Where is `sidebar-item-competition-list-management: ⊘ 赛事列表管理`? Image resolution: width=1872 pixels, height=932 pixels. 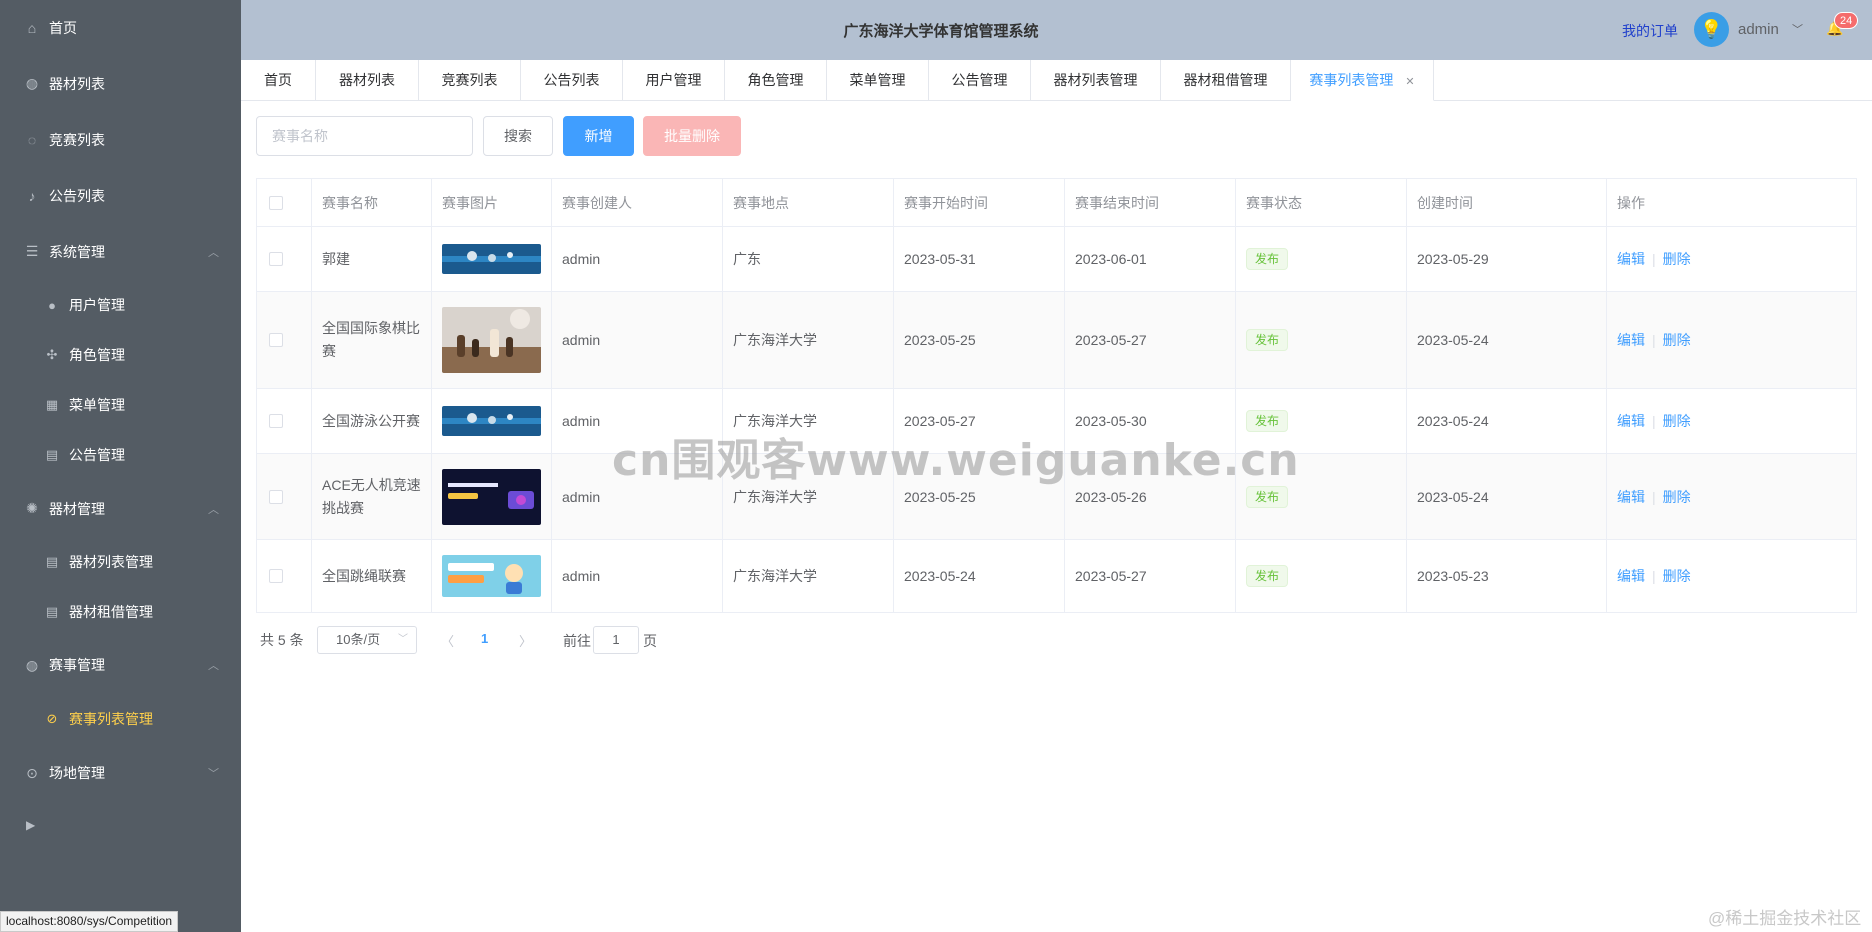
sidebar-item-competition-list-management: ⊘ 赛事列表管理 is located at coordinates (120, 719).